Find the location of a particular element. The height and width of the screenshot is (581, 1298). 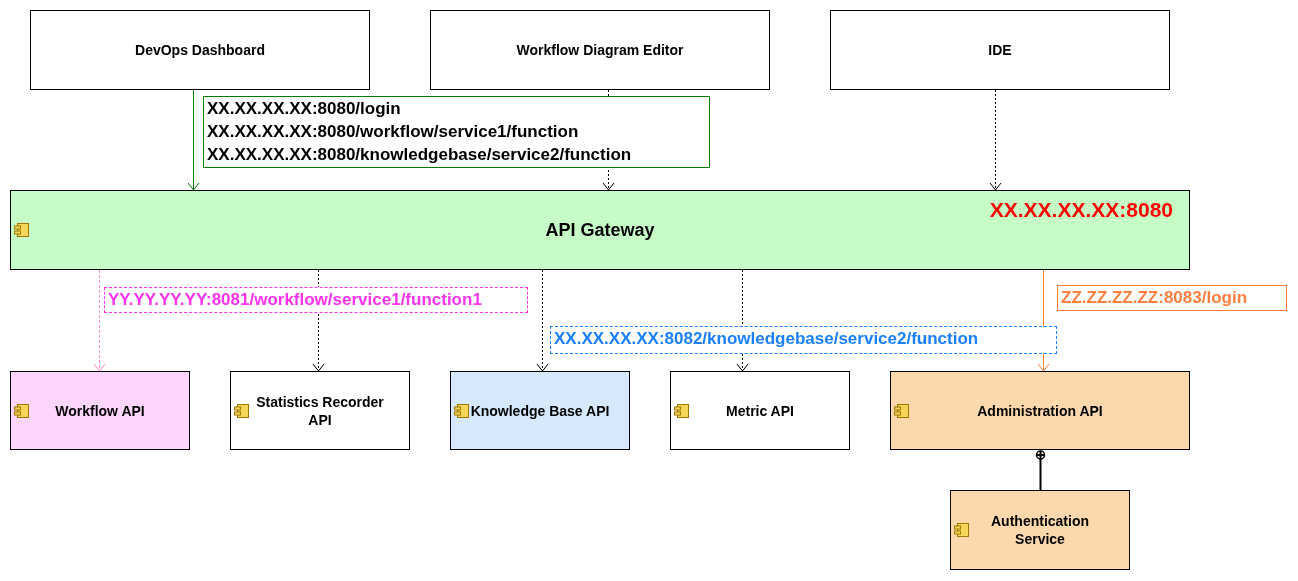

node-label: IDE is located at coordinates (1000, 50).